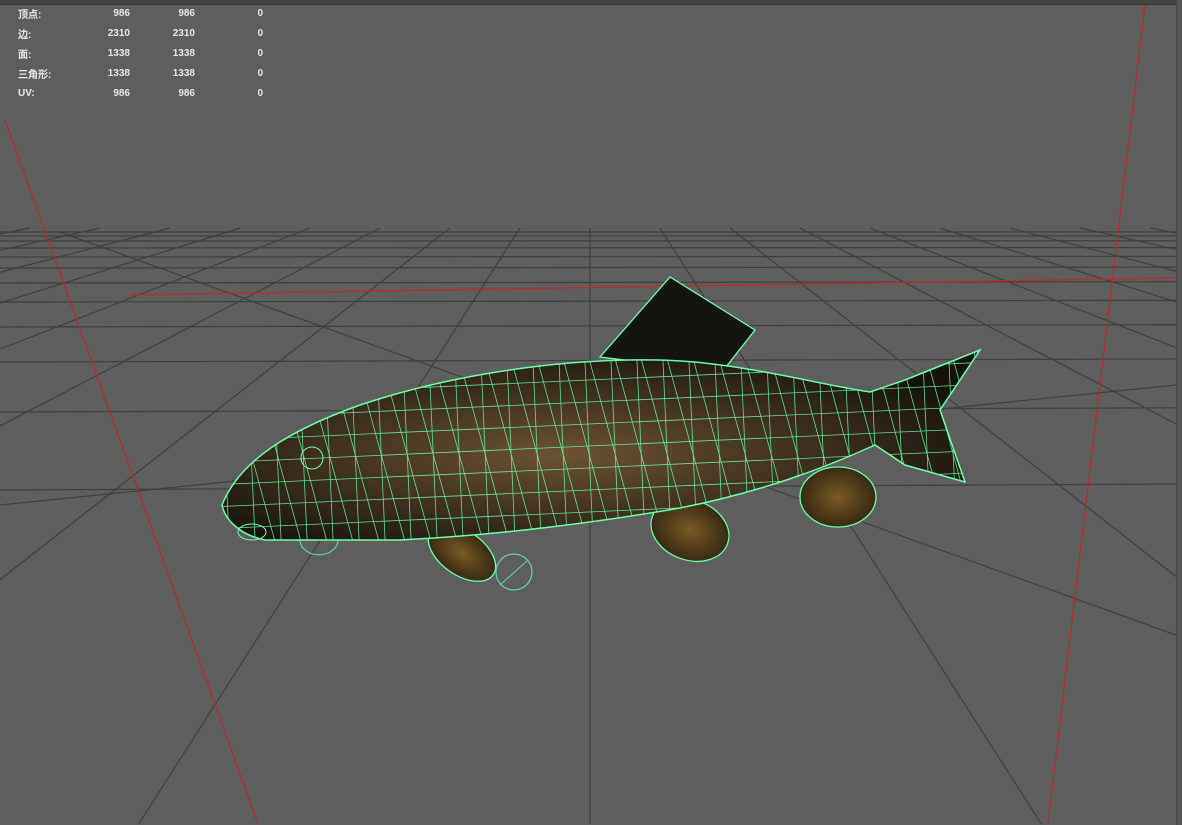 This screenshot has width=1182, height=825. I want to click on joint-locator-cross, so click(514, 572).